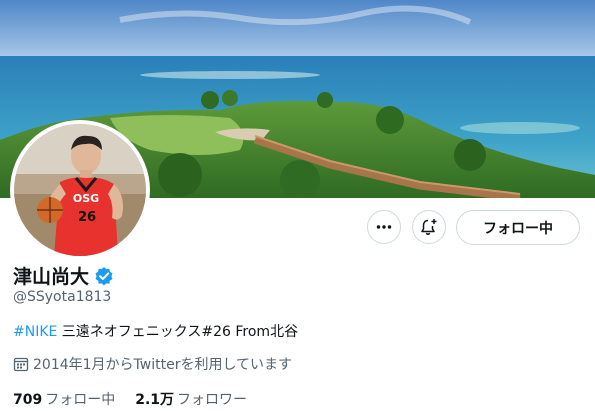 The image size is (595, 411). I want to click on joined-date: 2014年1月からTwitterを利用しています, so click(152, 364).